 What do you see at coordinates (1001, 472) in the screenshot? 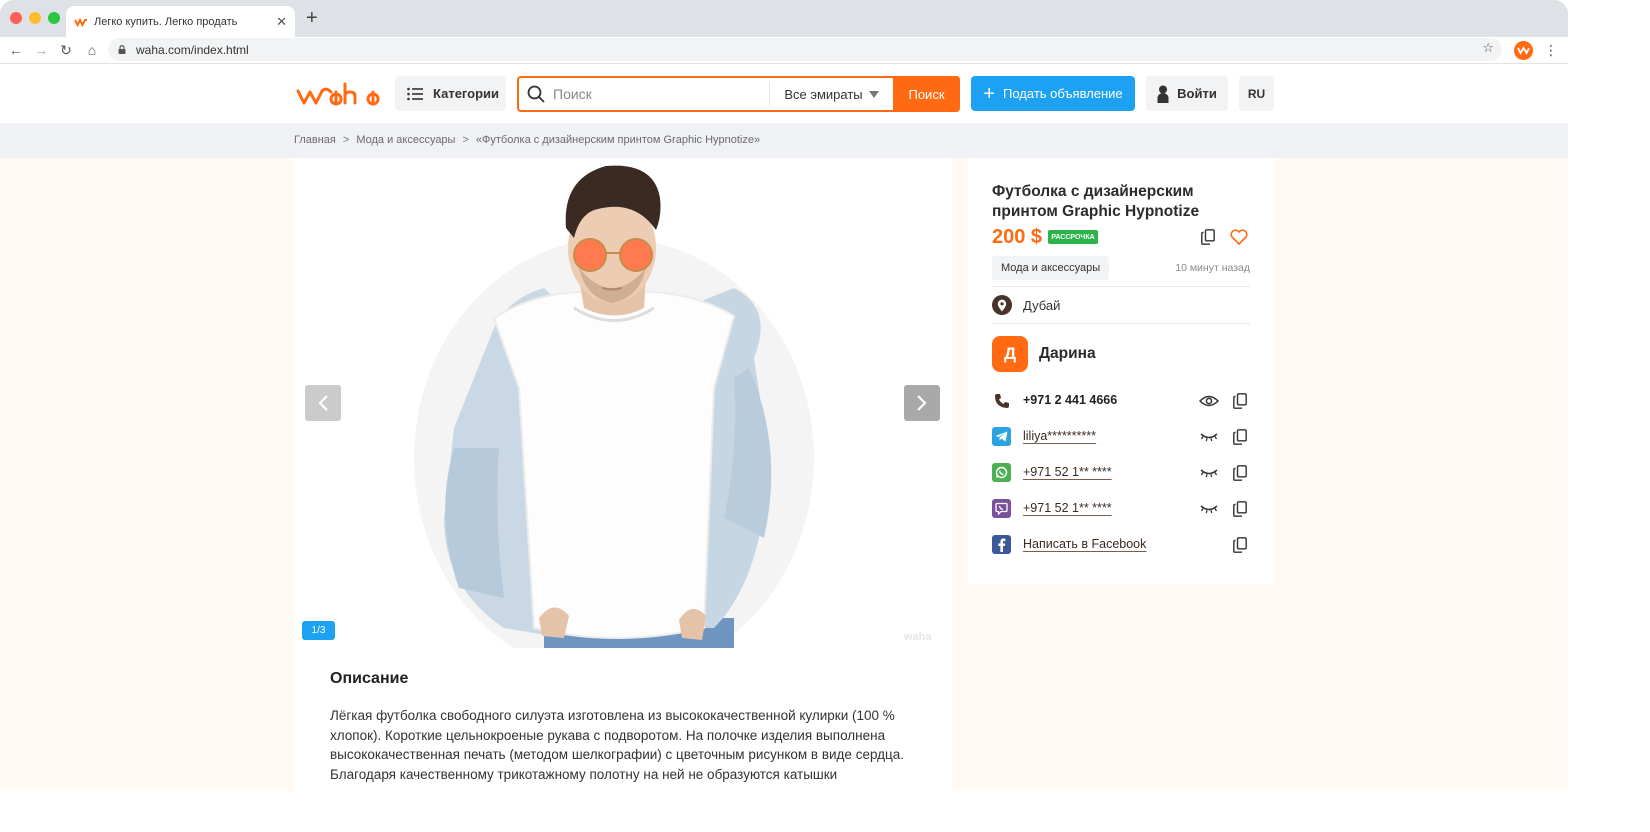
I see `whatsapp-icon` at bounding box center [1001, 472].